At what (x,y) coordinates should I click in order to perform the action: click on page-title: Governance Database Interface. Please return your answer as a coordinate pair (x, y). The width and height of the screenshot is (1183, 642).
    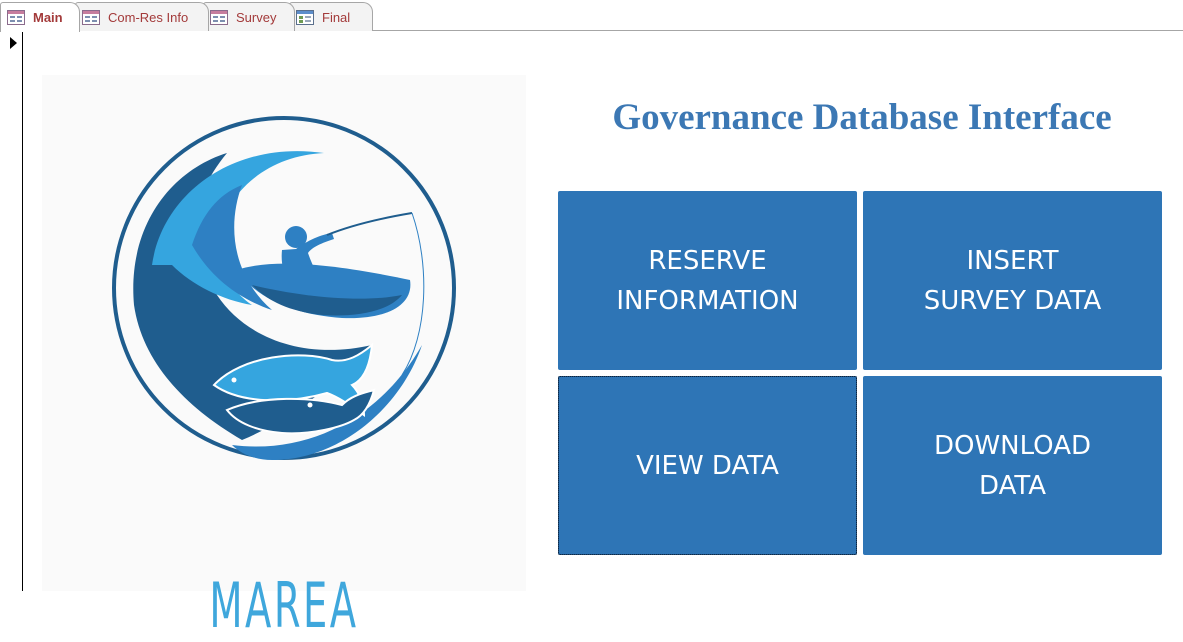
    Looking at the image, I should click on (862, 117).